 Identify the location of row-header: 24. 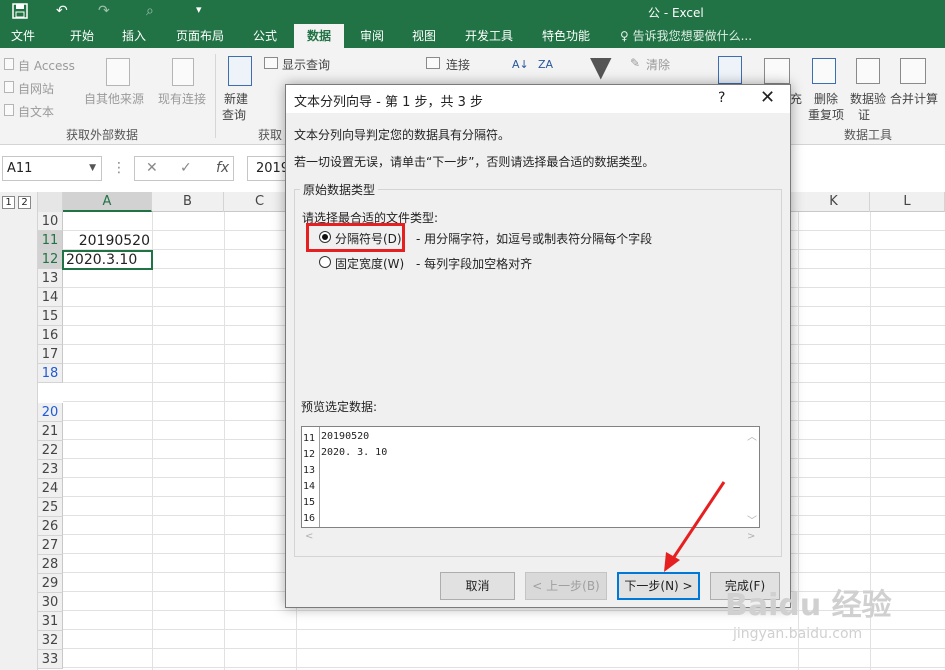
(50, 488).